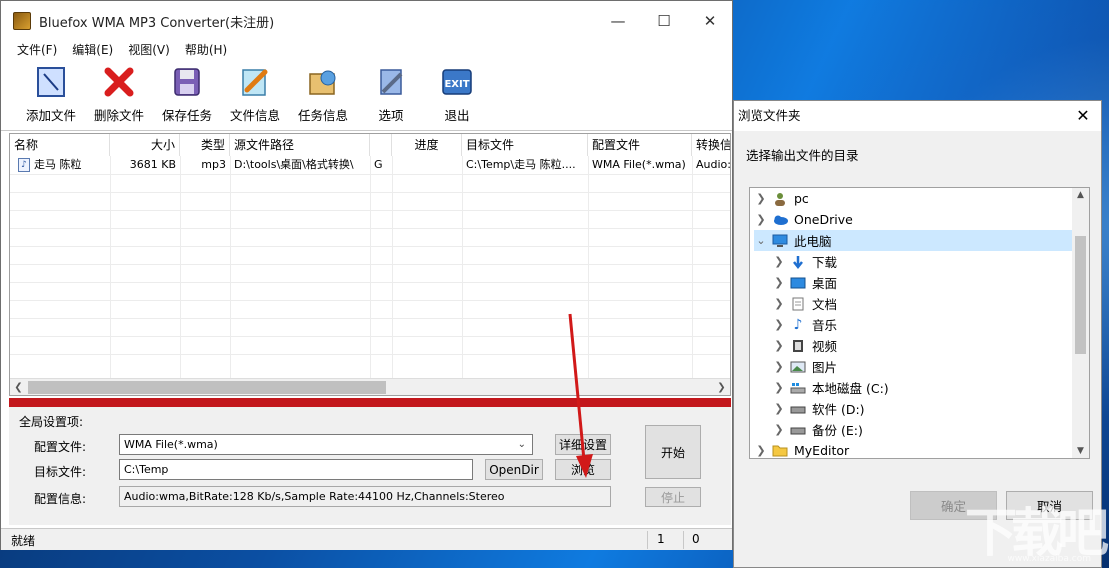 This screenshot has height=568, width=1109. Describe the element at coordinates (922, 261) in the screenshot. I see `tree-item-downloads: ❯ 下载` at that location.